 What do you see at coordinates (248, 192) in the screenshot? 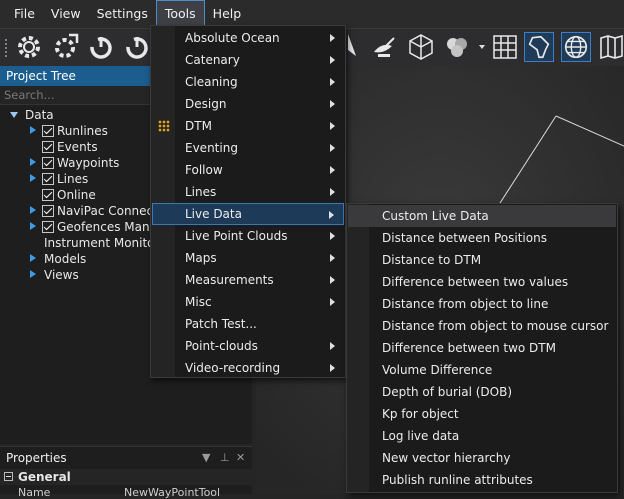
I see `menu-item-lines: Lines` at bounding box center [248, 192].